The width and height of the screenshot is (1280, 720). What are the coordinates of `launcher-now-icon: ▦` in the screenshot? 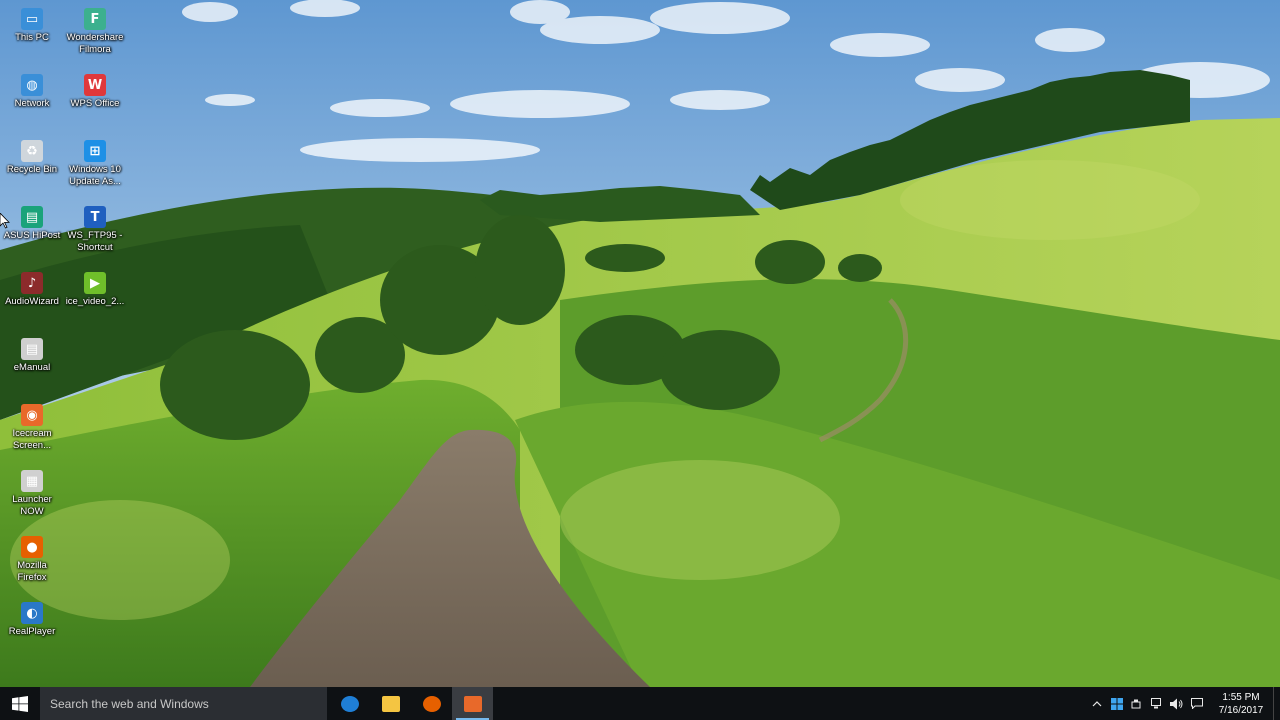 It's located at (32, 481).